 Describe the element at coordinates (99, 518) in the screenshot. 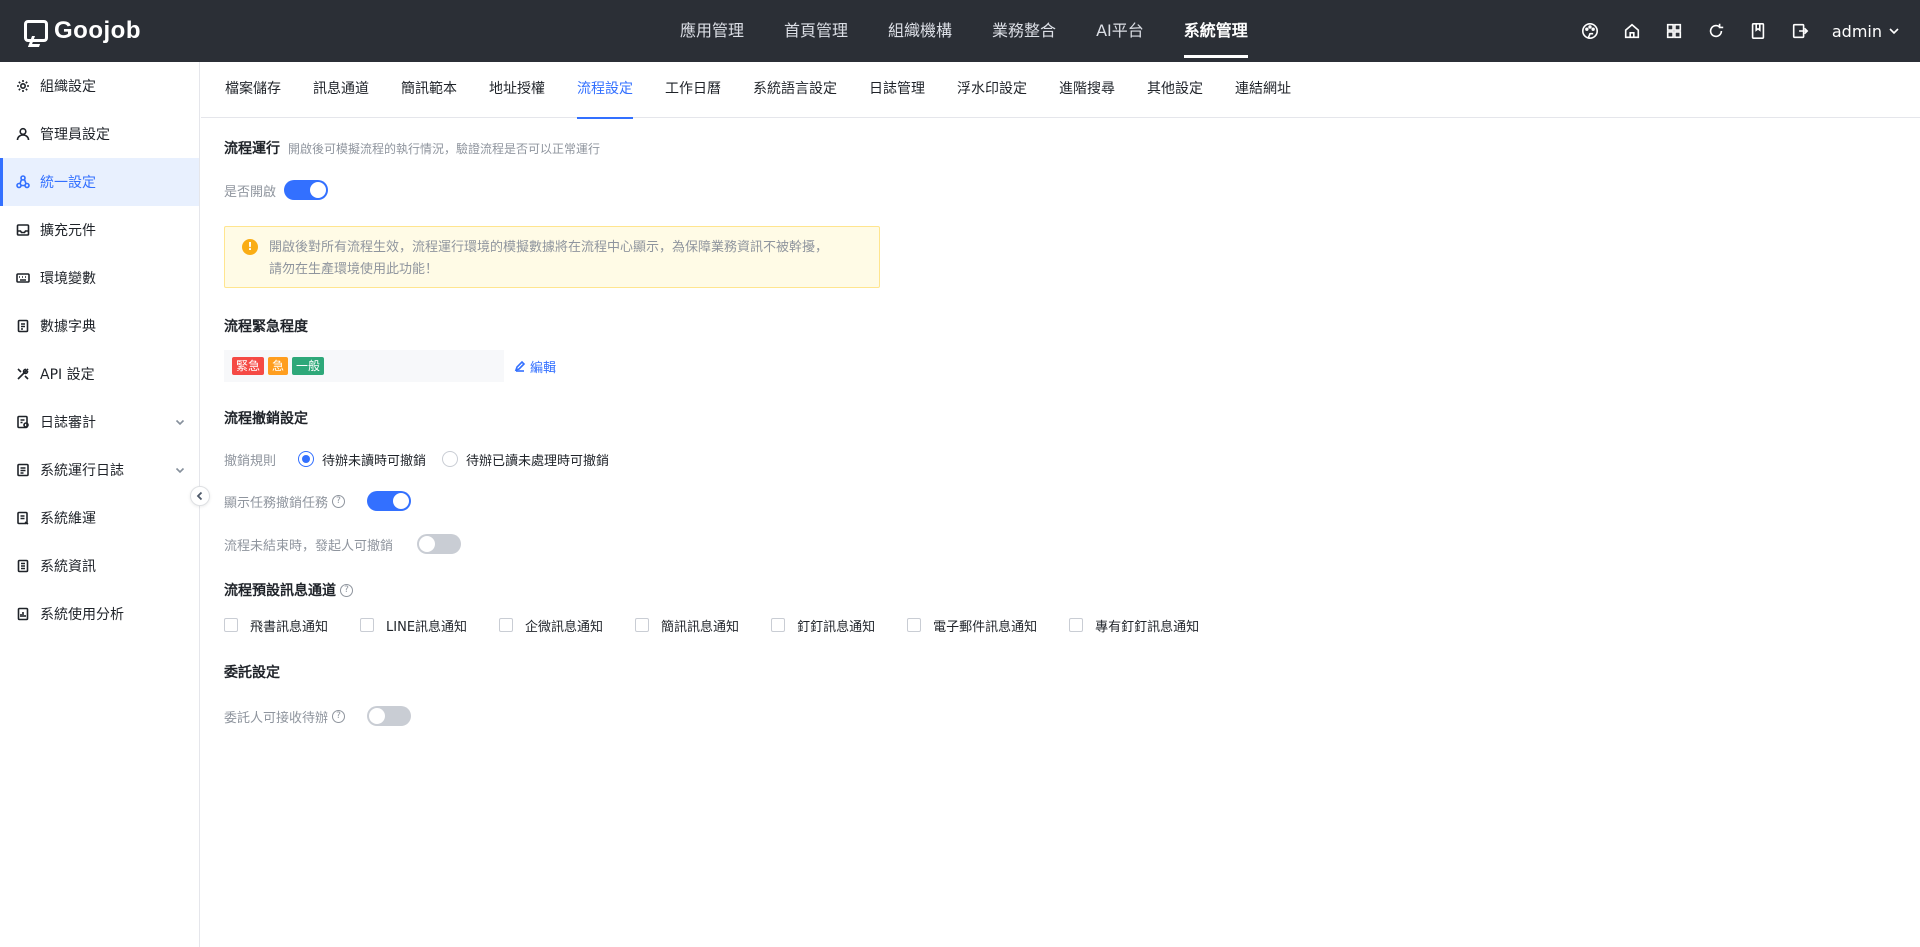

I see `sidebar-item-system-maintenance: 系統維運` at that location.